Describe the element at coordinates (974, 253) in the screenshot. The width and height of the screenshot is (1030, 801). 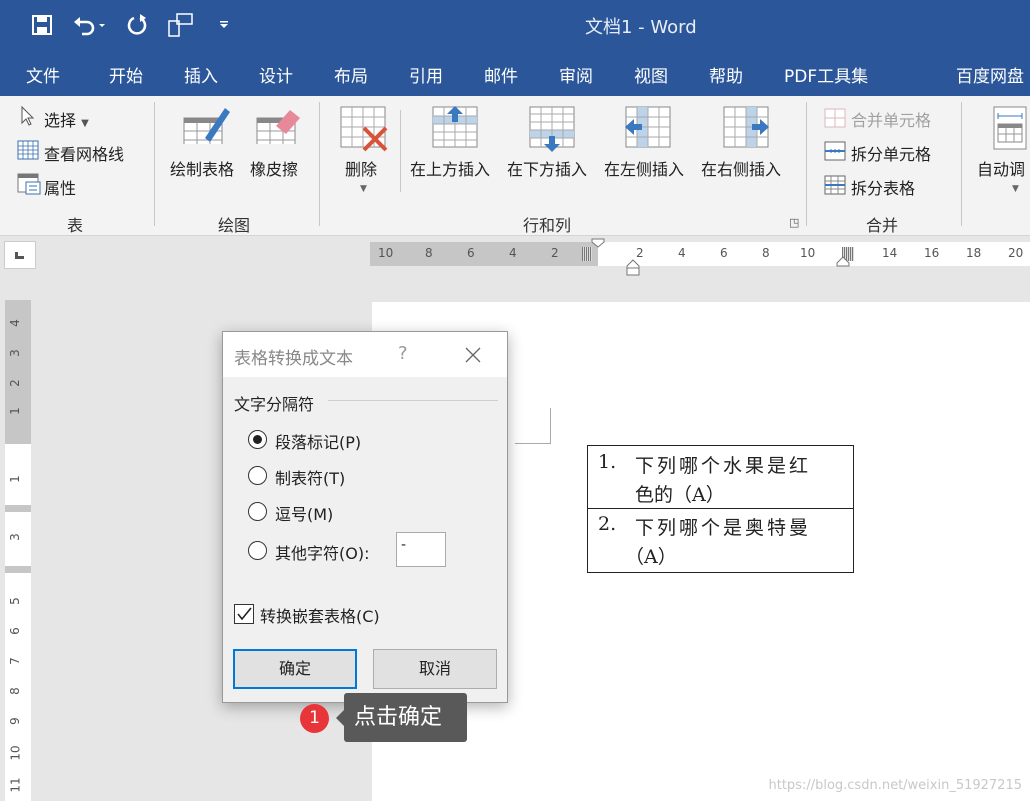
I see `ruler-number: 18` at that location.